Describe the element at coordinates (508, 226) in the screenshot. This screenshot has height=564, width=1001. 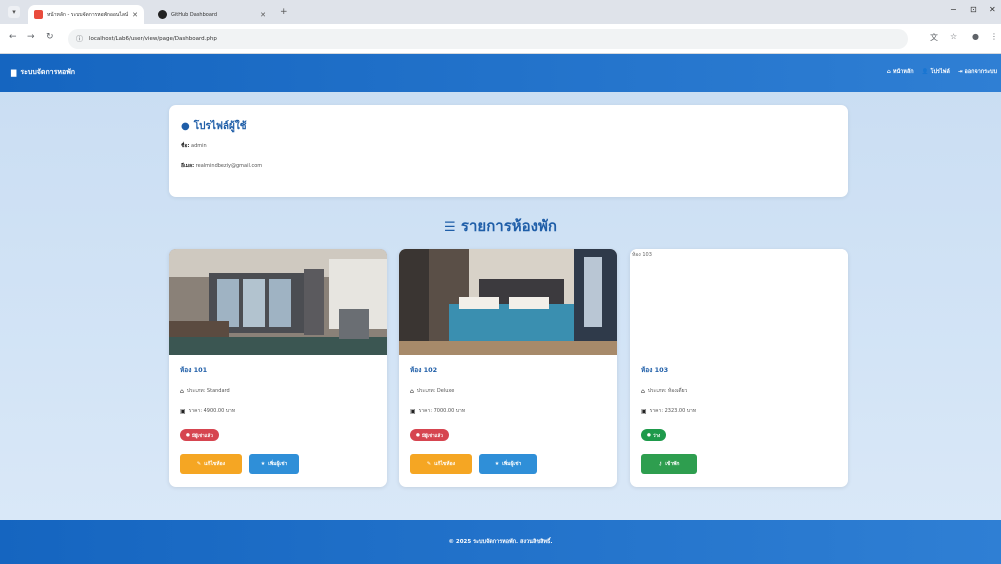
I see `rooms-title-text: รายการห้องพัก` at that location.